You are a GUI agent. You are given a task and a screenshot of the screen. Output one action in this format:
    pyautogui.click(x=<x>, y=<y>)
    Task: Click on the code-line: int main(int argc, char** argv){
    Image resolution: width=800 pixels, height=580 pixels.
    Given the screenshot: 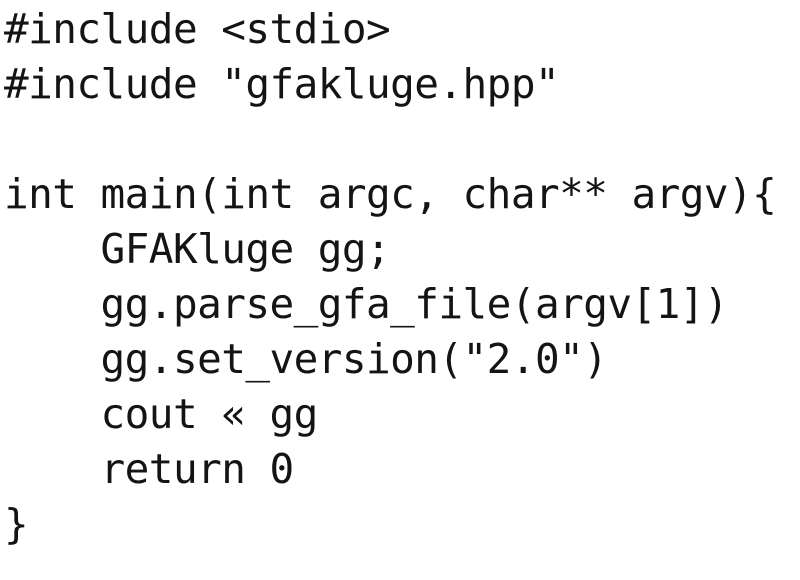 What is the action you would take?
    pyautogui.click(x=390, y=194)
    